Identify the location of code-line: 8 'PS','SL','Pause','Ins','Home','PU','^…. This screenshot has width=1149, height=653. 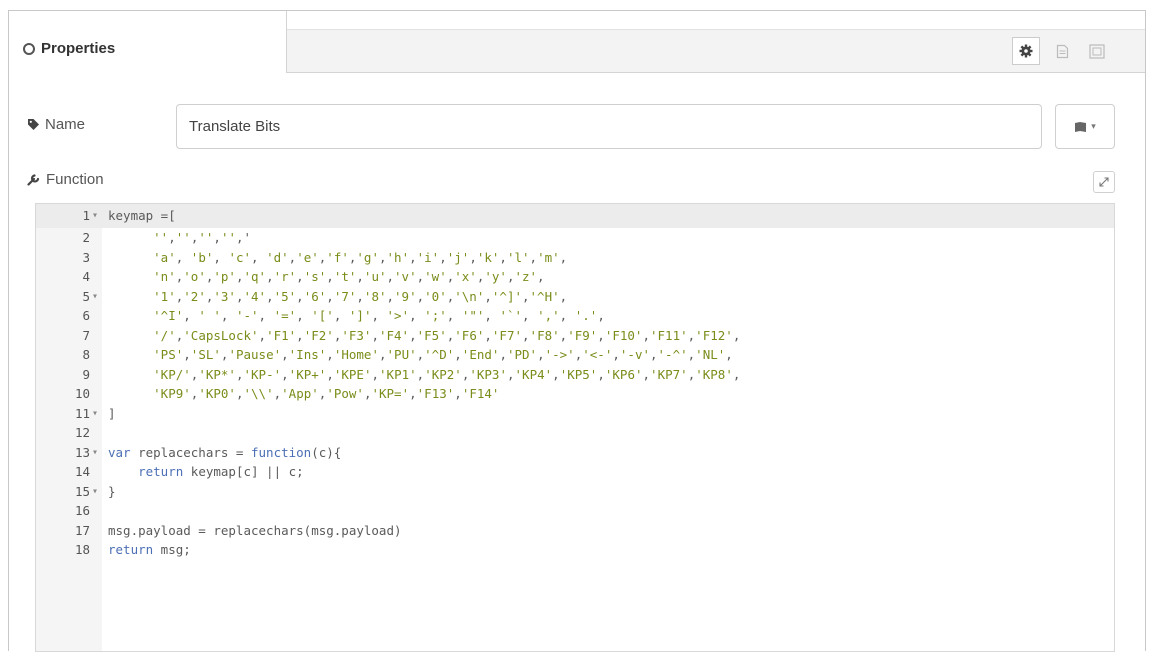
(575, 355).